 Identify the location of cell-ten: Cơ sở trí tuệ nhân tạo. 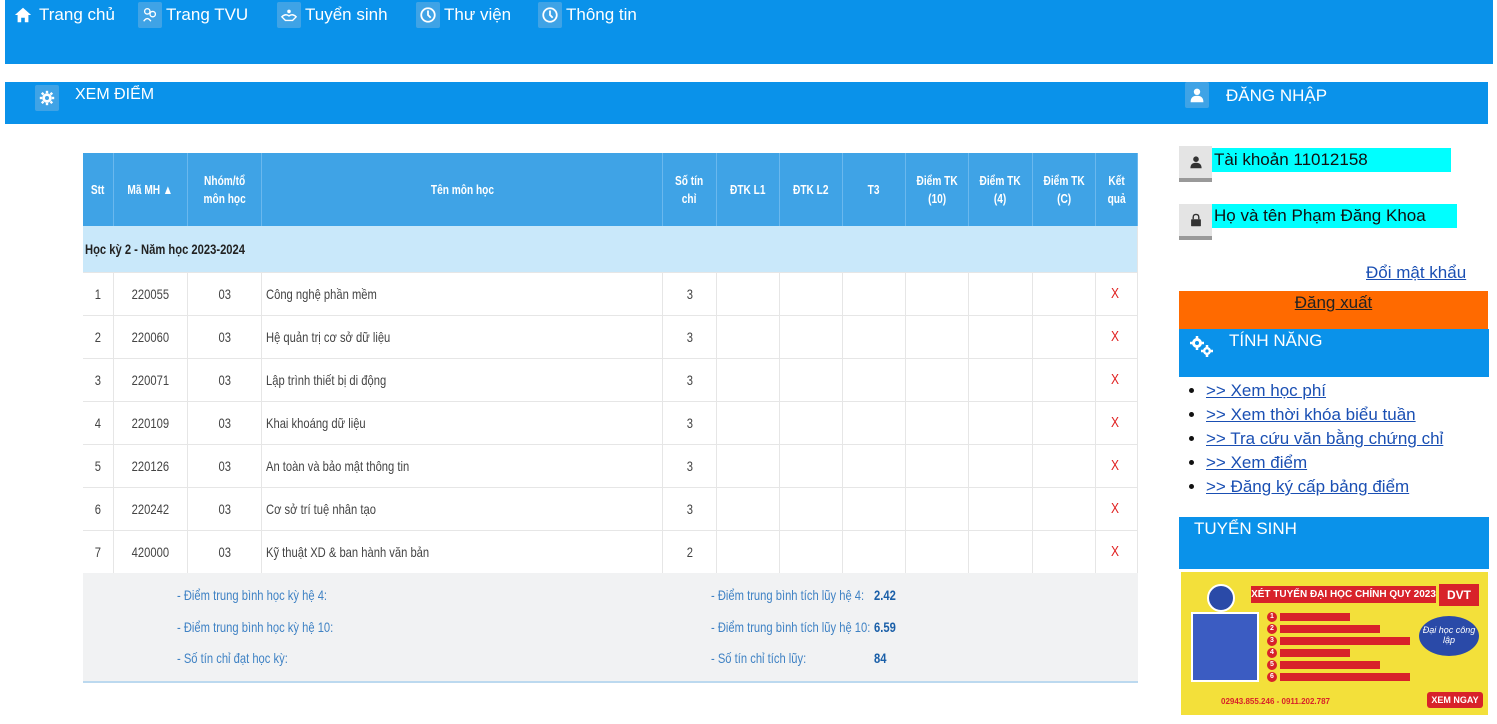
(462, 509).